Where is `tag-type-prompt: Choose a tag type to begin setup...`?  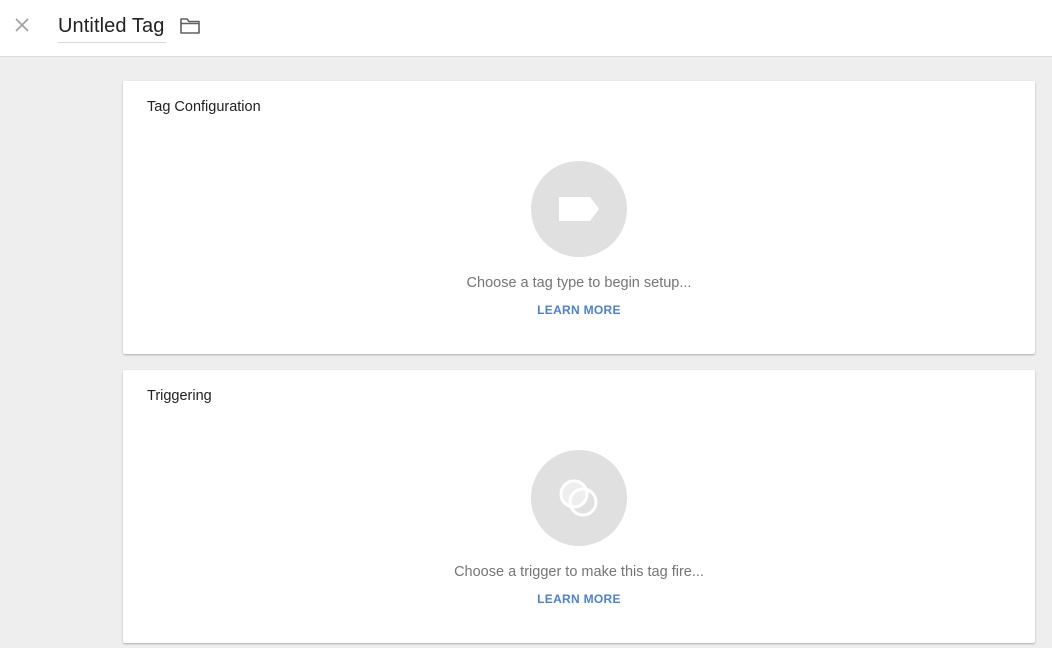
tag-type-prompt: Choose a tag type to begin setup... is located at coordinates (579, 283).